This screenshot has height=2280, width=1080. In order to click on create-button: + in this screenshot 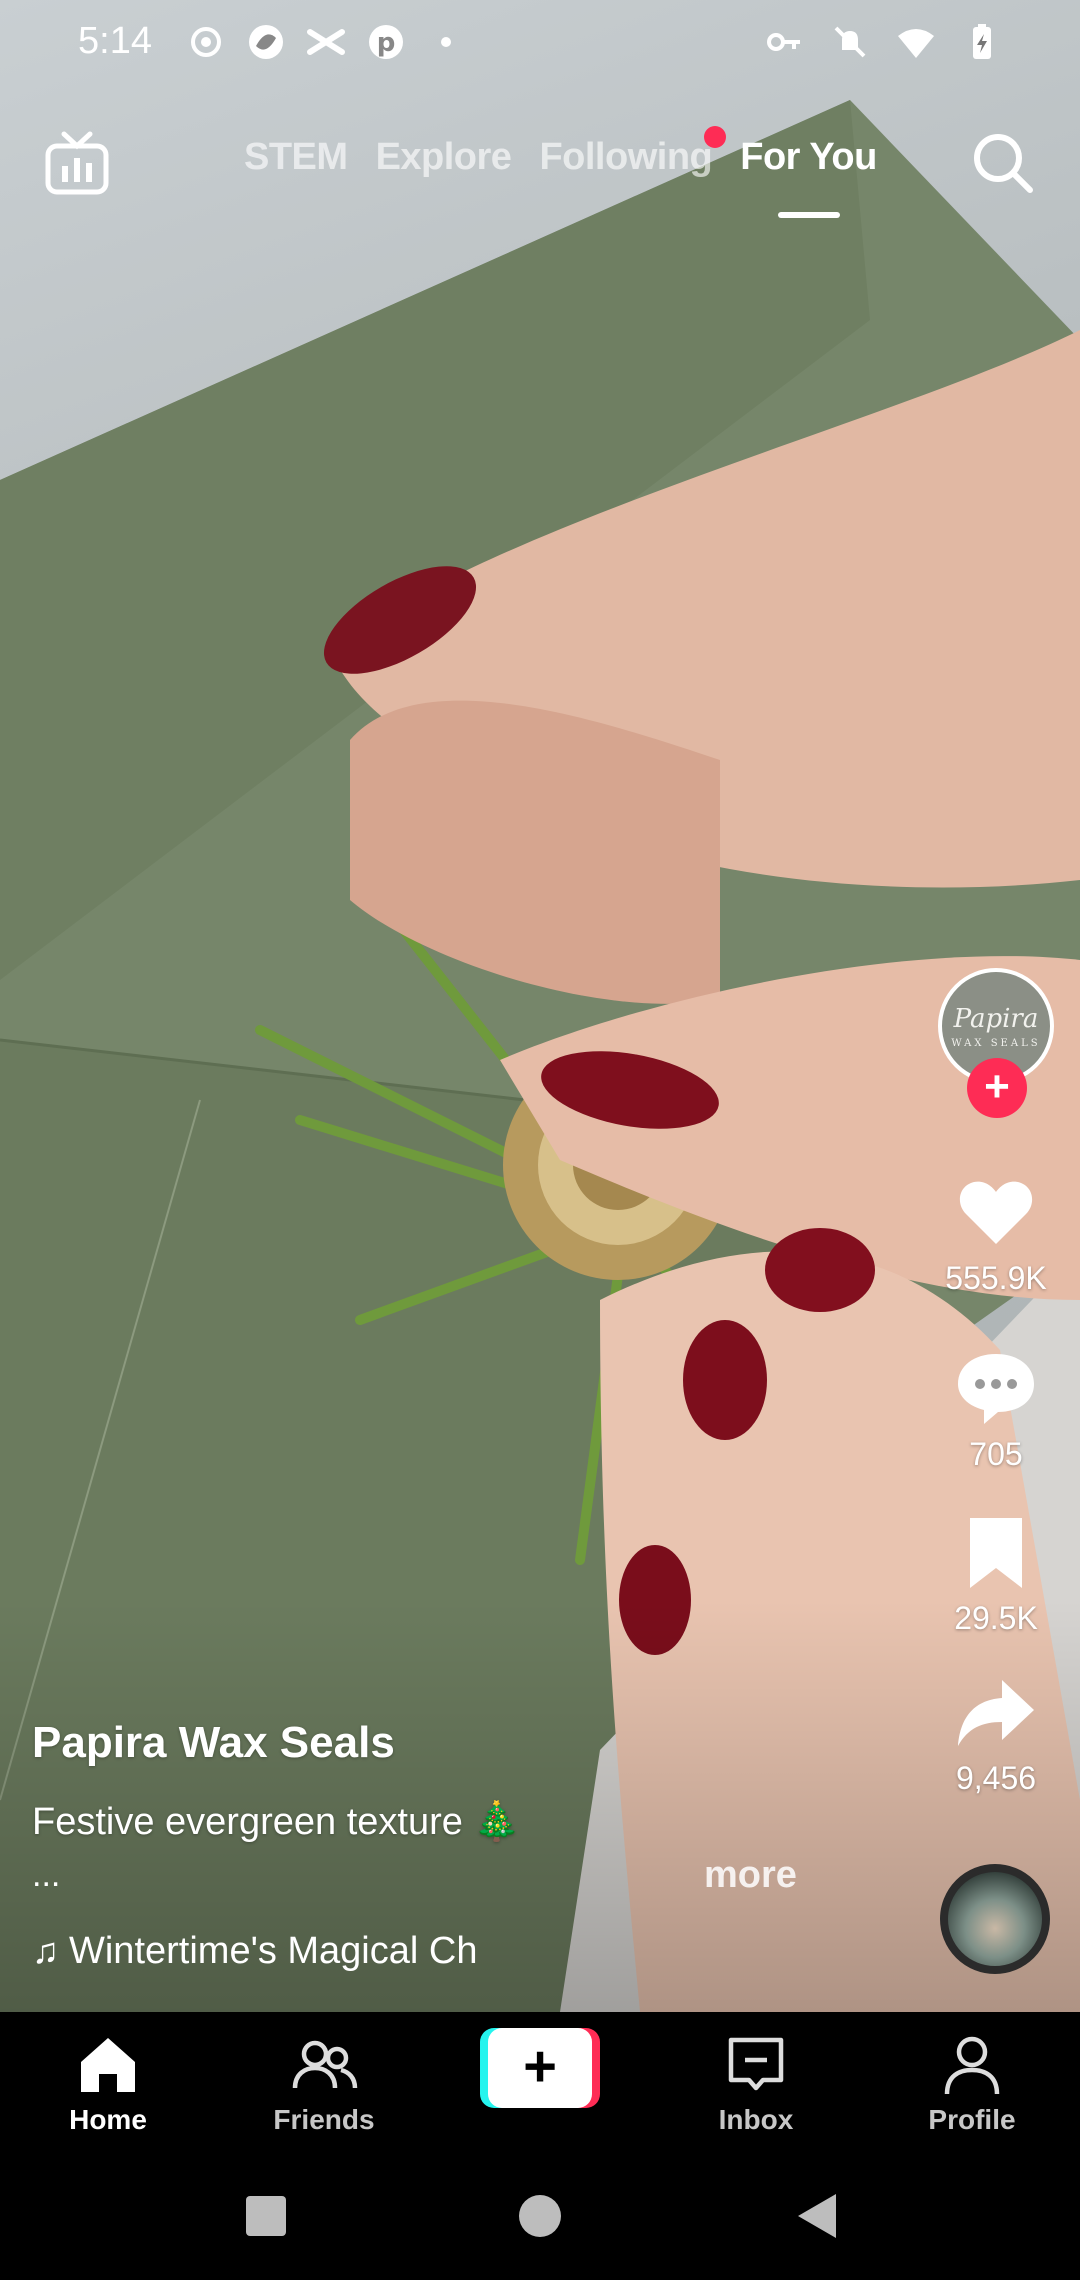, I will do `click(540, 2068)`.